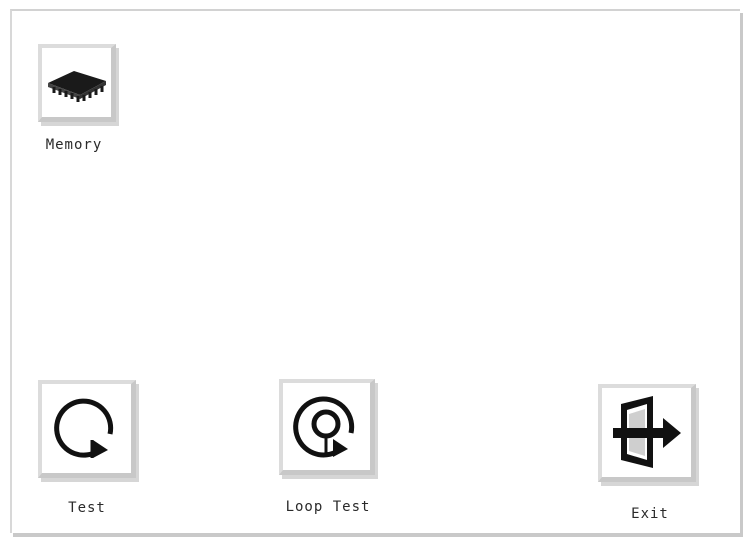 The image size is (744, 546). Describe the element at coordinates (74, 145) in the screenshot. I see `memory-label: Memory` at that location.